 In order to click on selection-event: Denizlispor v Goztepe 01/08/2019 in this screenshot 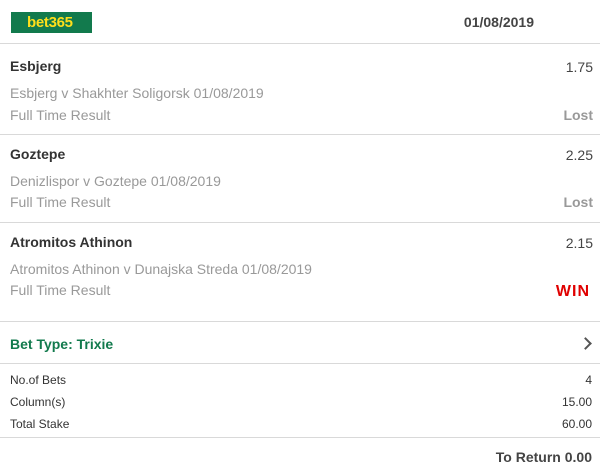, I will do `click(115, 181)`.